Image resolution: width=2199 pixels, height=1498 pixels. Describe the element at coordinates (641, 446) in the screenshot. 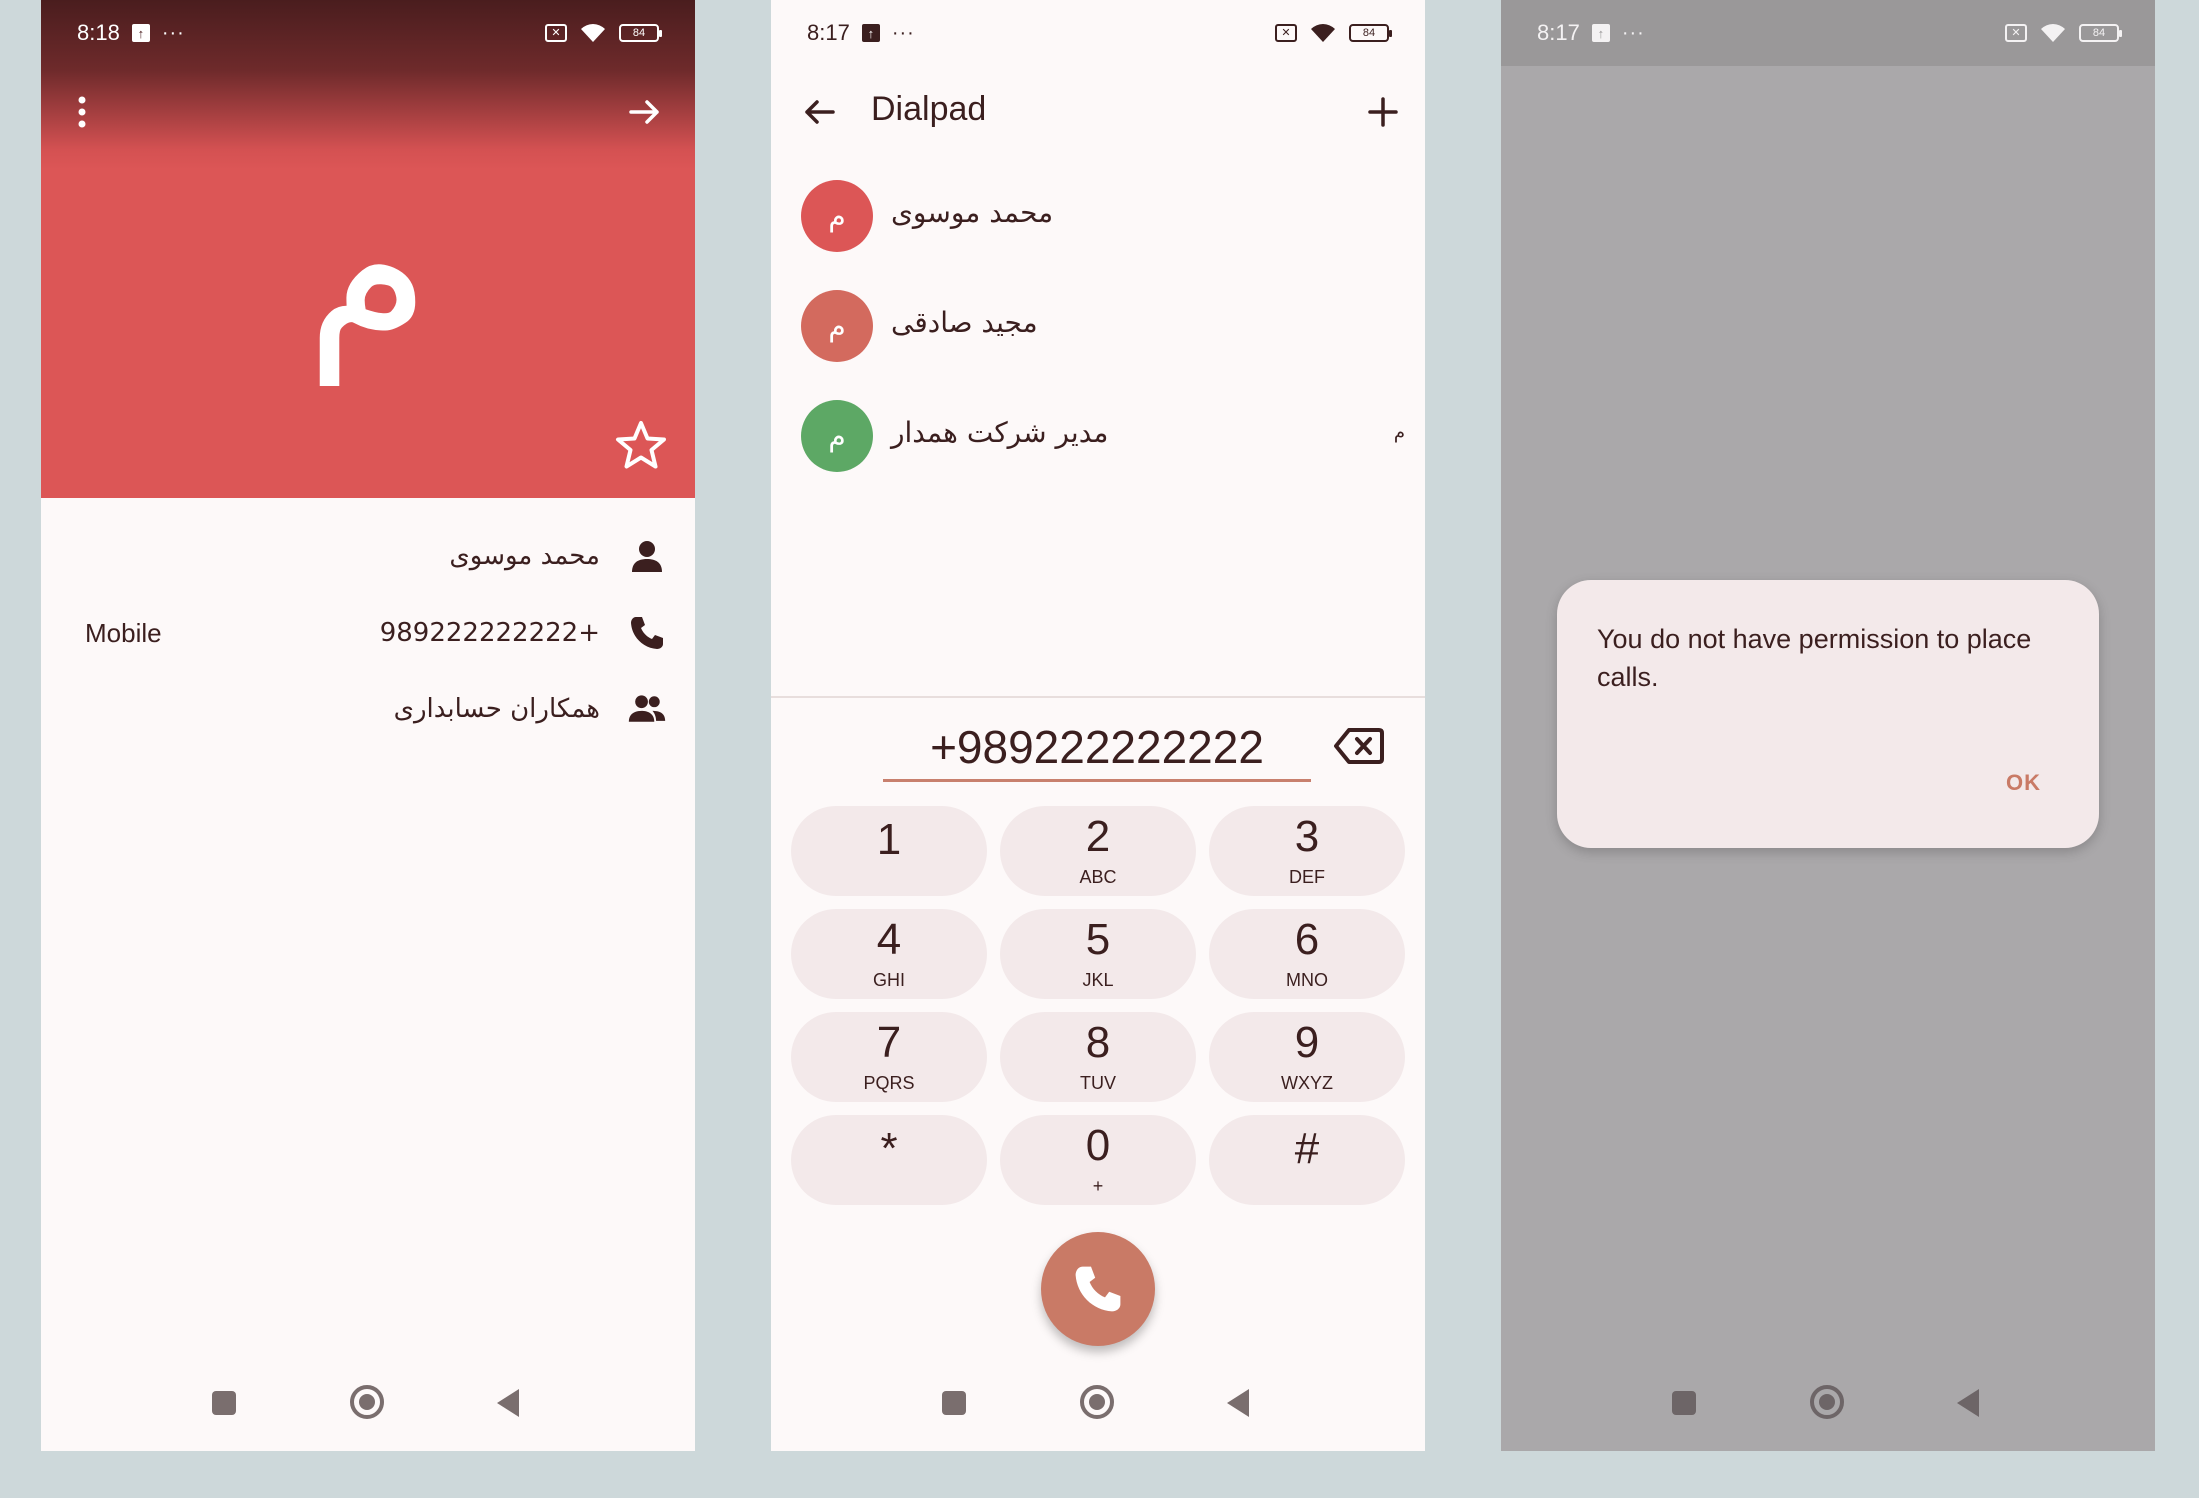

I see `favorite-star-icon` at that location.